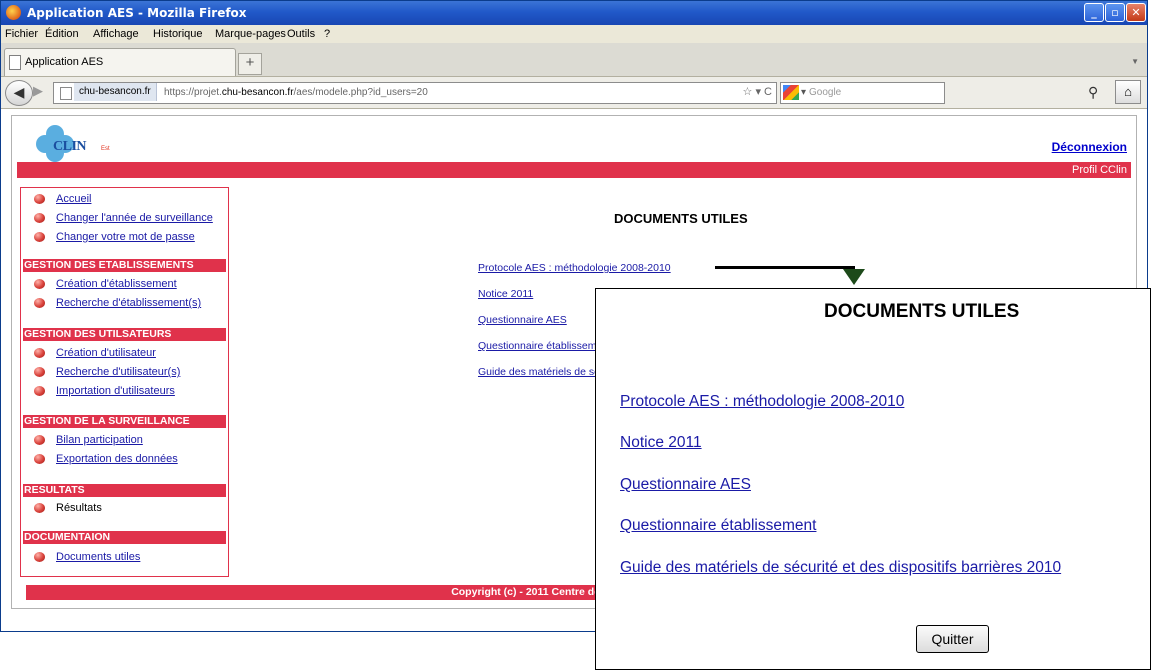  I want to click on tab-label: Application AES, so click(64, 62).